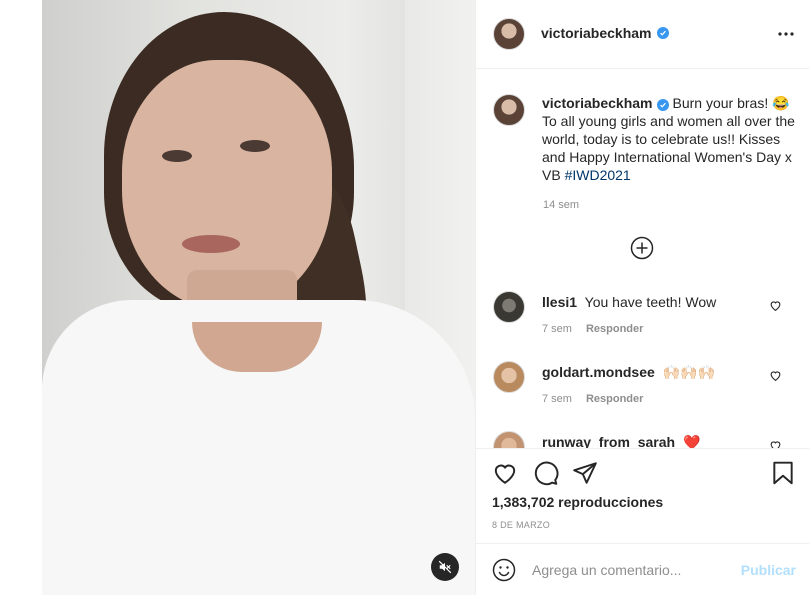  I want to click on commenter-username: goldart.mondsee, so click(598, 372).